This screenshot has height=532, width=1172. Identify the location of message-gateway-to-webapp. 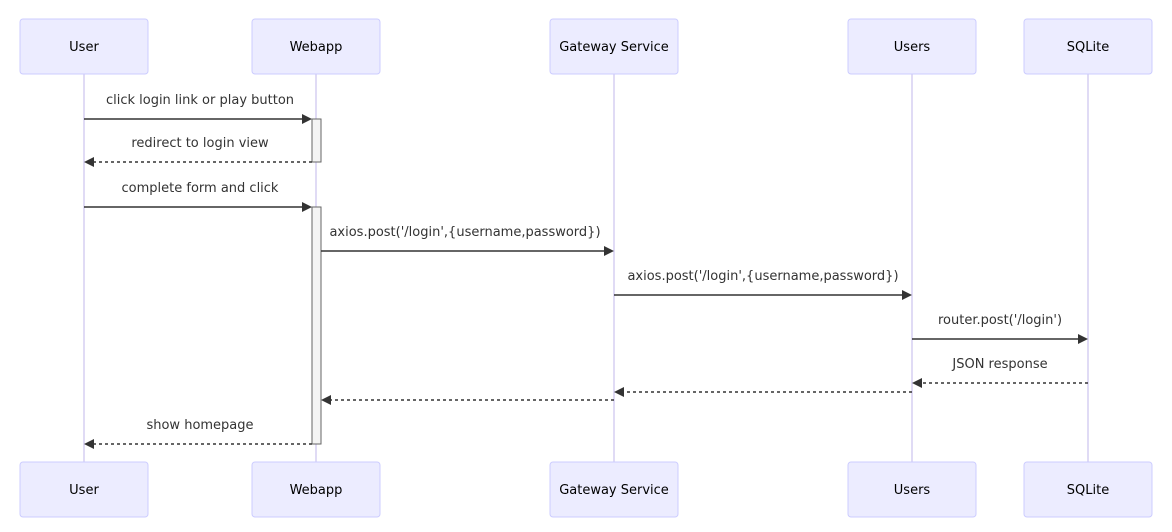
(467, 400).